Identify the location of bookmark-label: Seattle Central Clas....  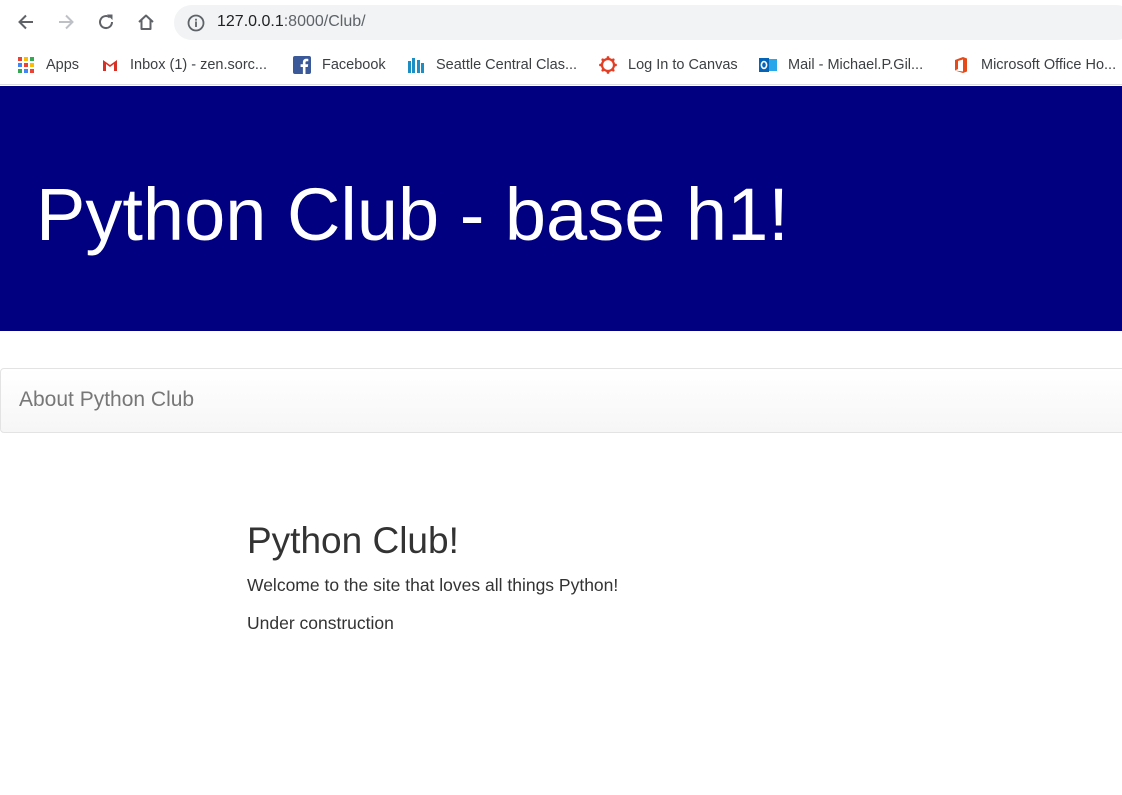
(507, 65).